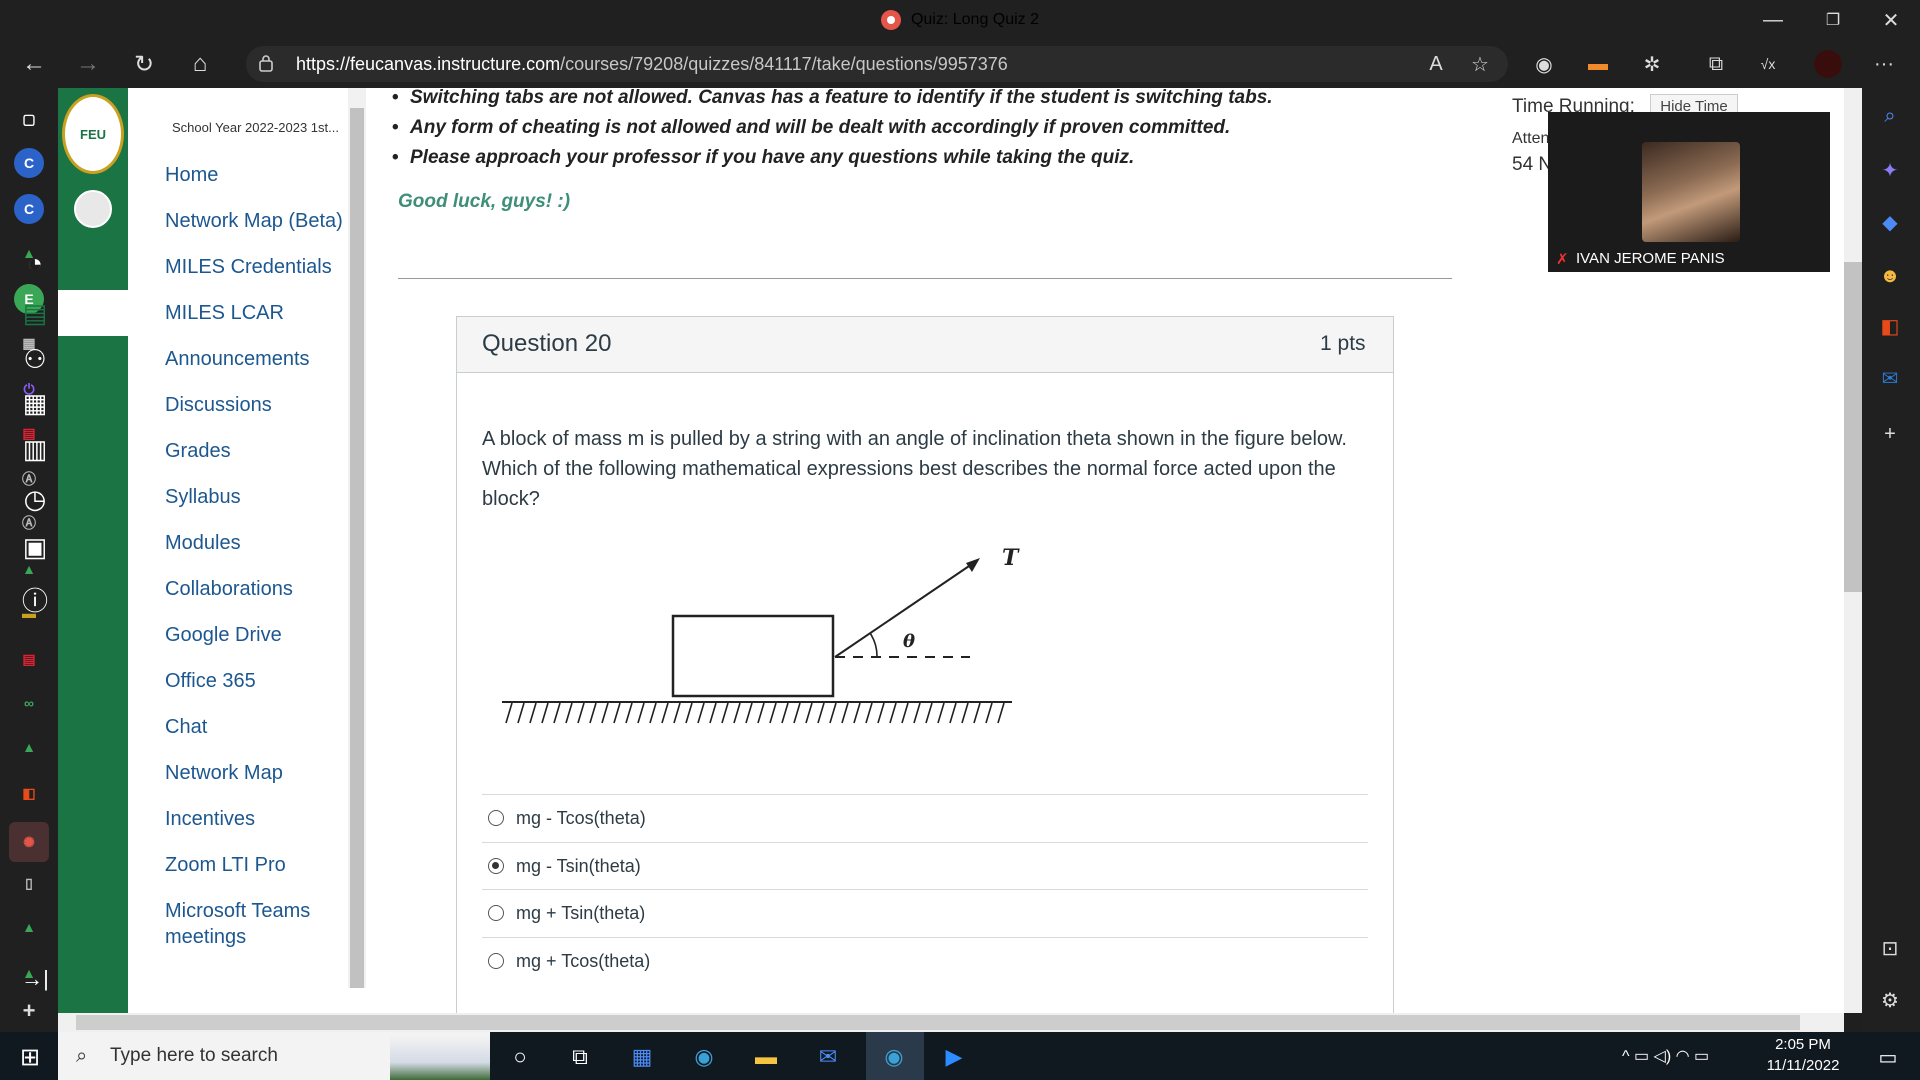  What do you see at coordinates (223, 635) in the screenshot?
I see `course-nav-google-drive: Google Drive` at bounding box center [223, 635].